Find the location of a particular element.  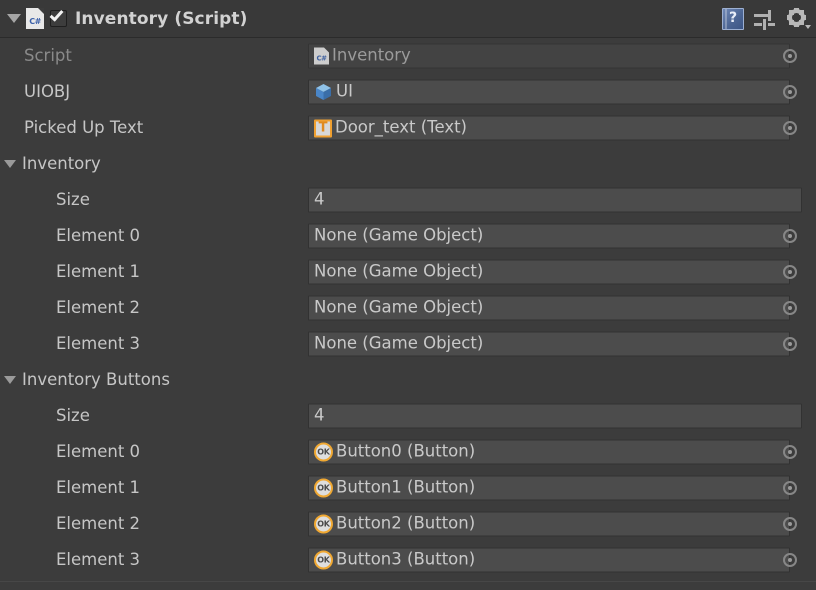

array-element-row: Element 0 OK Button0 (Button) is located at coordinates (408, 452).